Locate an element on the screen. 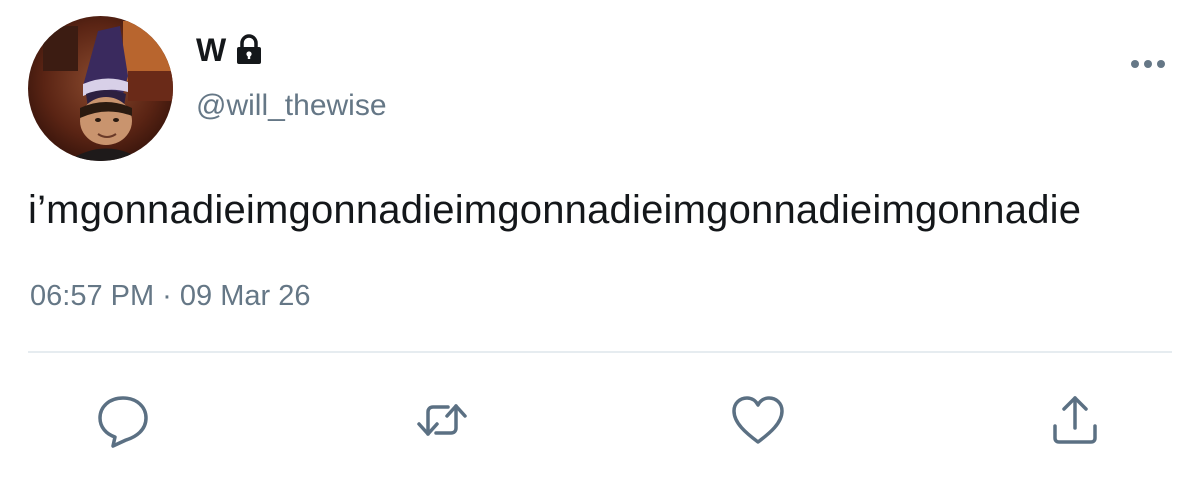 This screenshot has height=484, width=1200. tweet-timestamp: 06:57 PM · 09 Mar 26 is located at coordinates (170, 296).